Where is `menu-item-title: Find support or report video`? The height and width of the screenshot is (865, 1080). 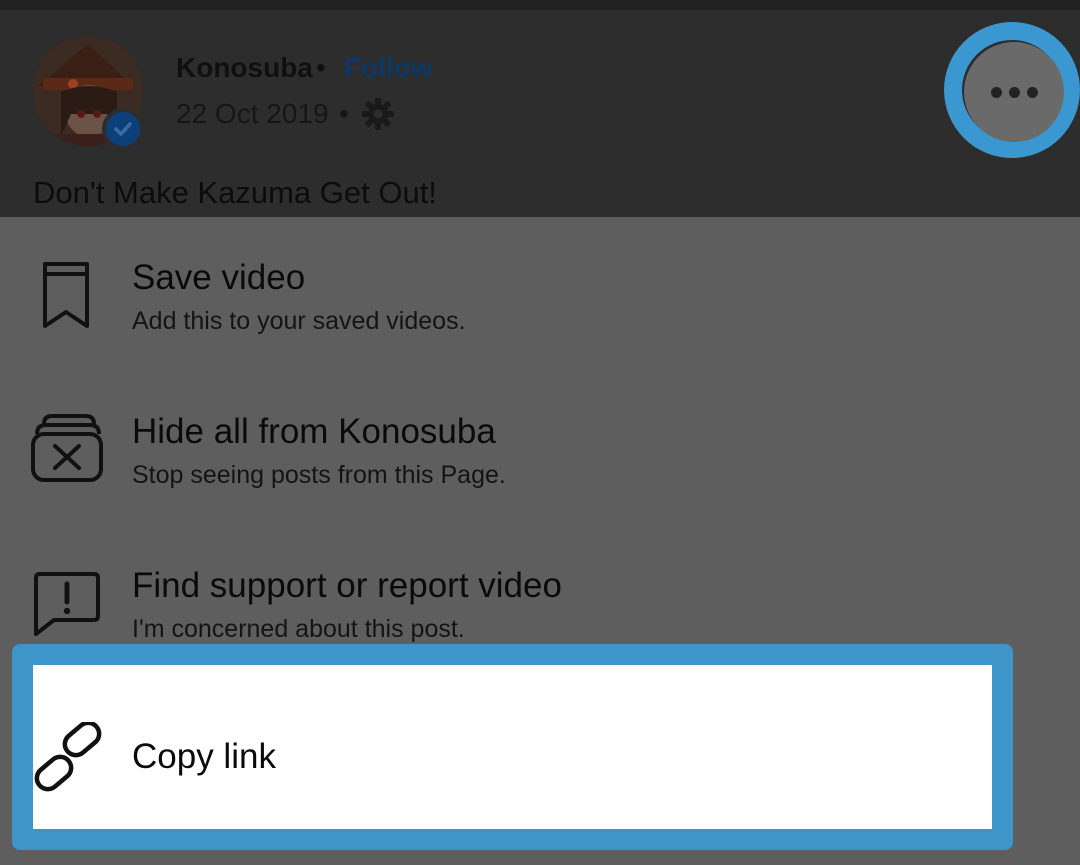 menu-item-title: Find support or report video is located at coordinates (347, 585).